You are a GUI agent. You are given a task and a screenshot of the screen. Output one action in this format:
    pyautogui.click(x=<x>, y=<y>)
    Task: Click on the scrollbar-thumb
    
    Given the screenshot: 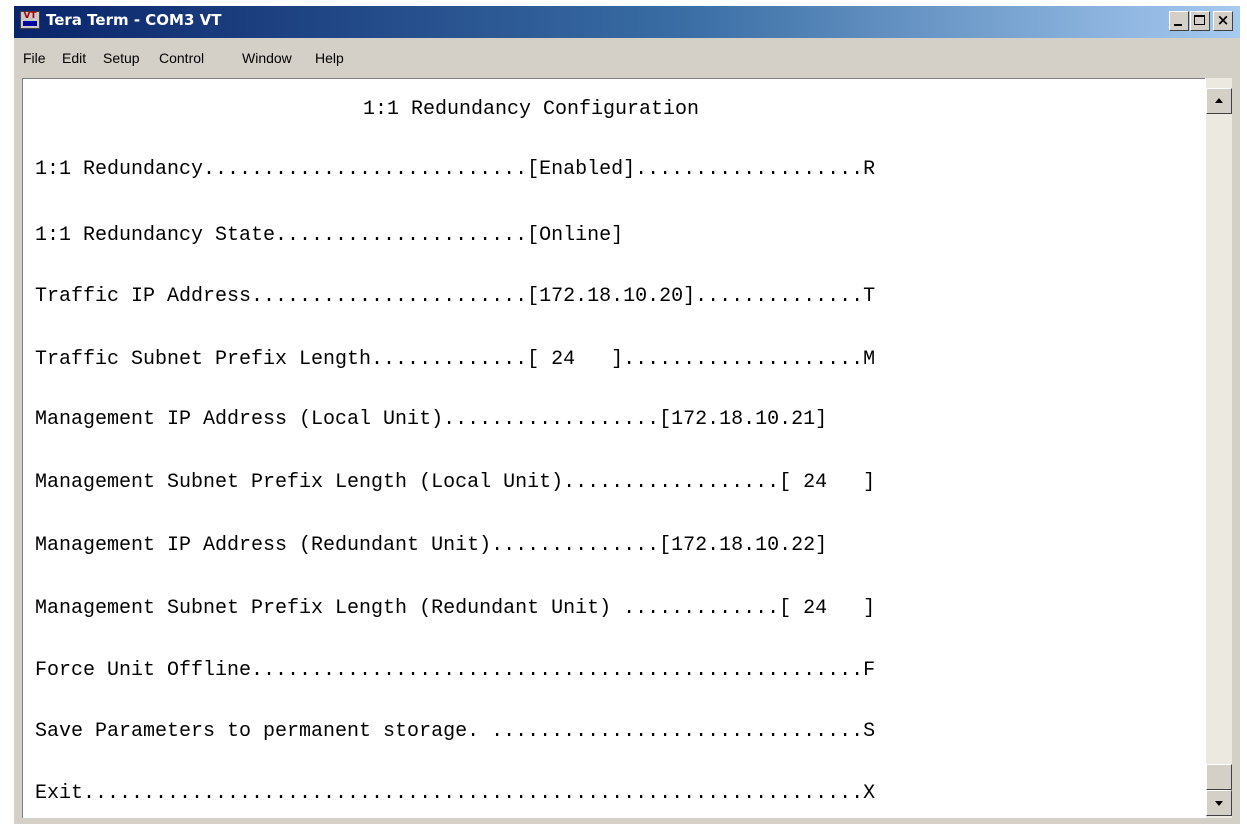 What is the action you would take?
    pyautogui.click(x=1219, y=777)
    